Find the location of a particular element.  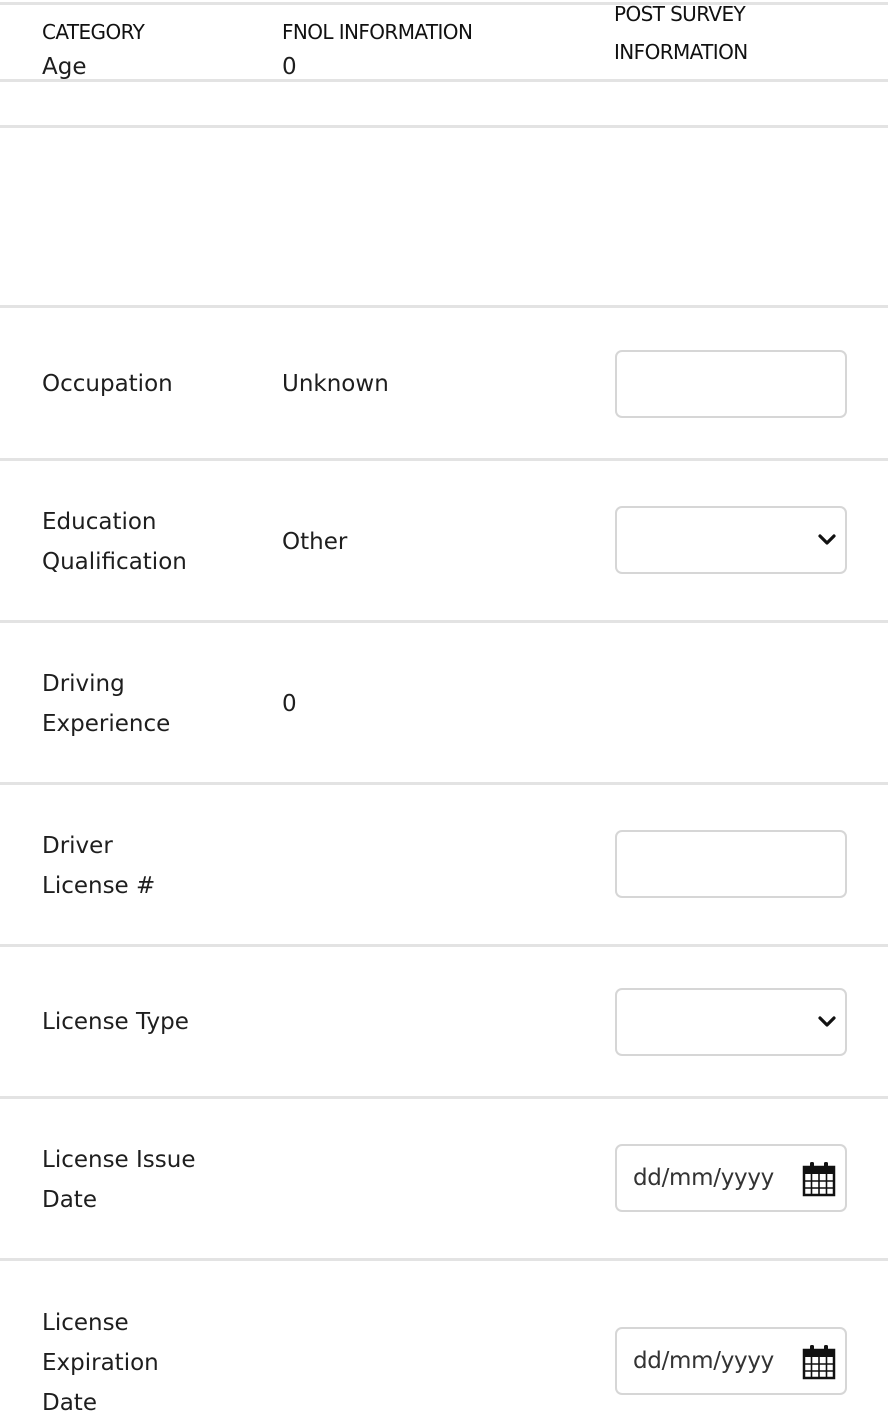

occupation-input is located at coordinates (731, 384).